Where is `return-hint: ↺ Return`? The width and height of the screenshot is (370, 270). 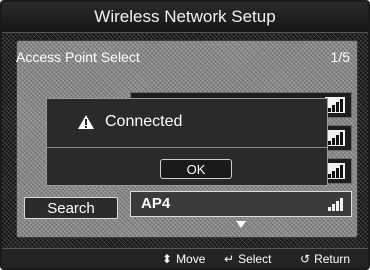
return-hint: ↺ Return is located at coordinates (325, 259).